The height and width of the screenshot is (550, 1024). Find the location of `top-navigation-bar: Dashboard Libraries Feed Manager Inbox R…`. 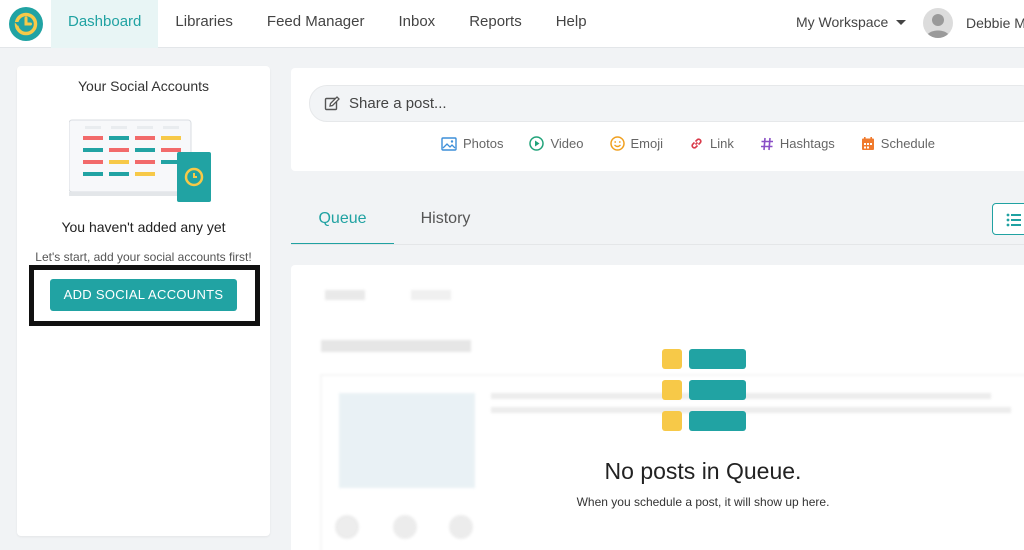

top-navigation-bar: Dashboard Libraries Feed Manager Inbox R… is located at coordinates (512, 24).